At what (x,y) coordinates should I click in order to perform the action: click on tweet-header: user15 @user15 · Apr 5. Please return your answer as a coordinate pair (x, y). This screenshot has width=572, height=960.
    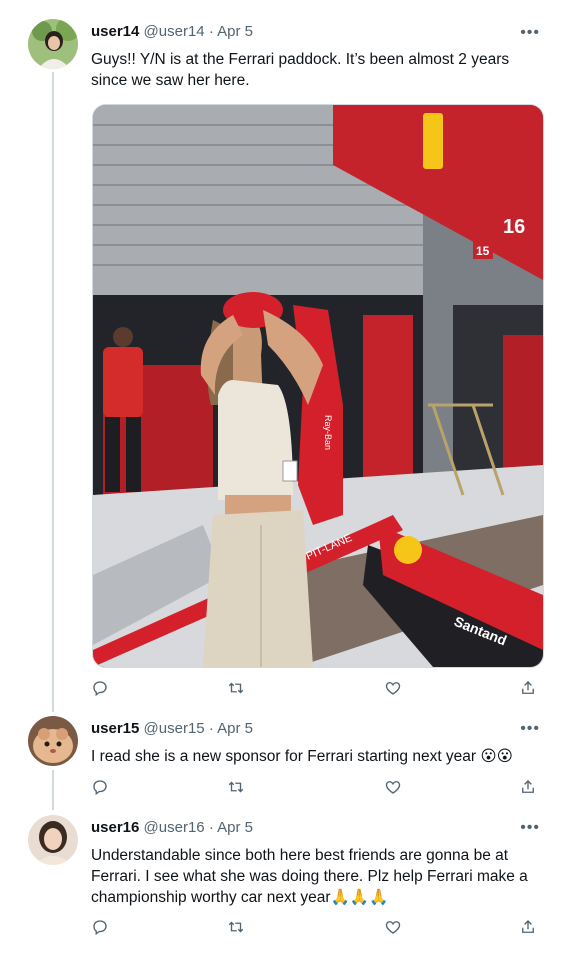
    Looking at the image, I should click on (172, 729).